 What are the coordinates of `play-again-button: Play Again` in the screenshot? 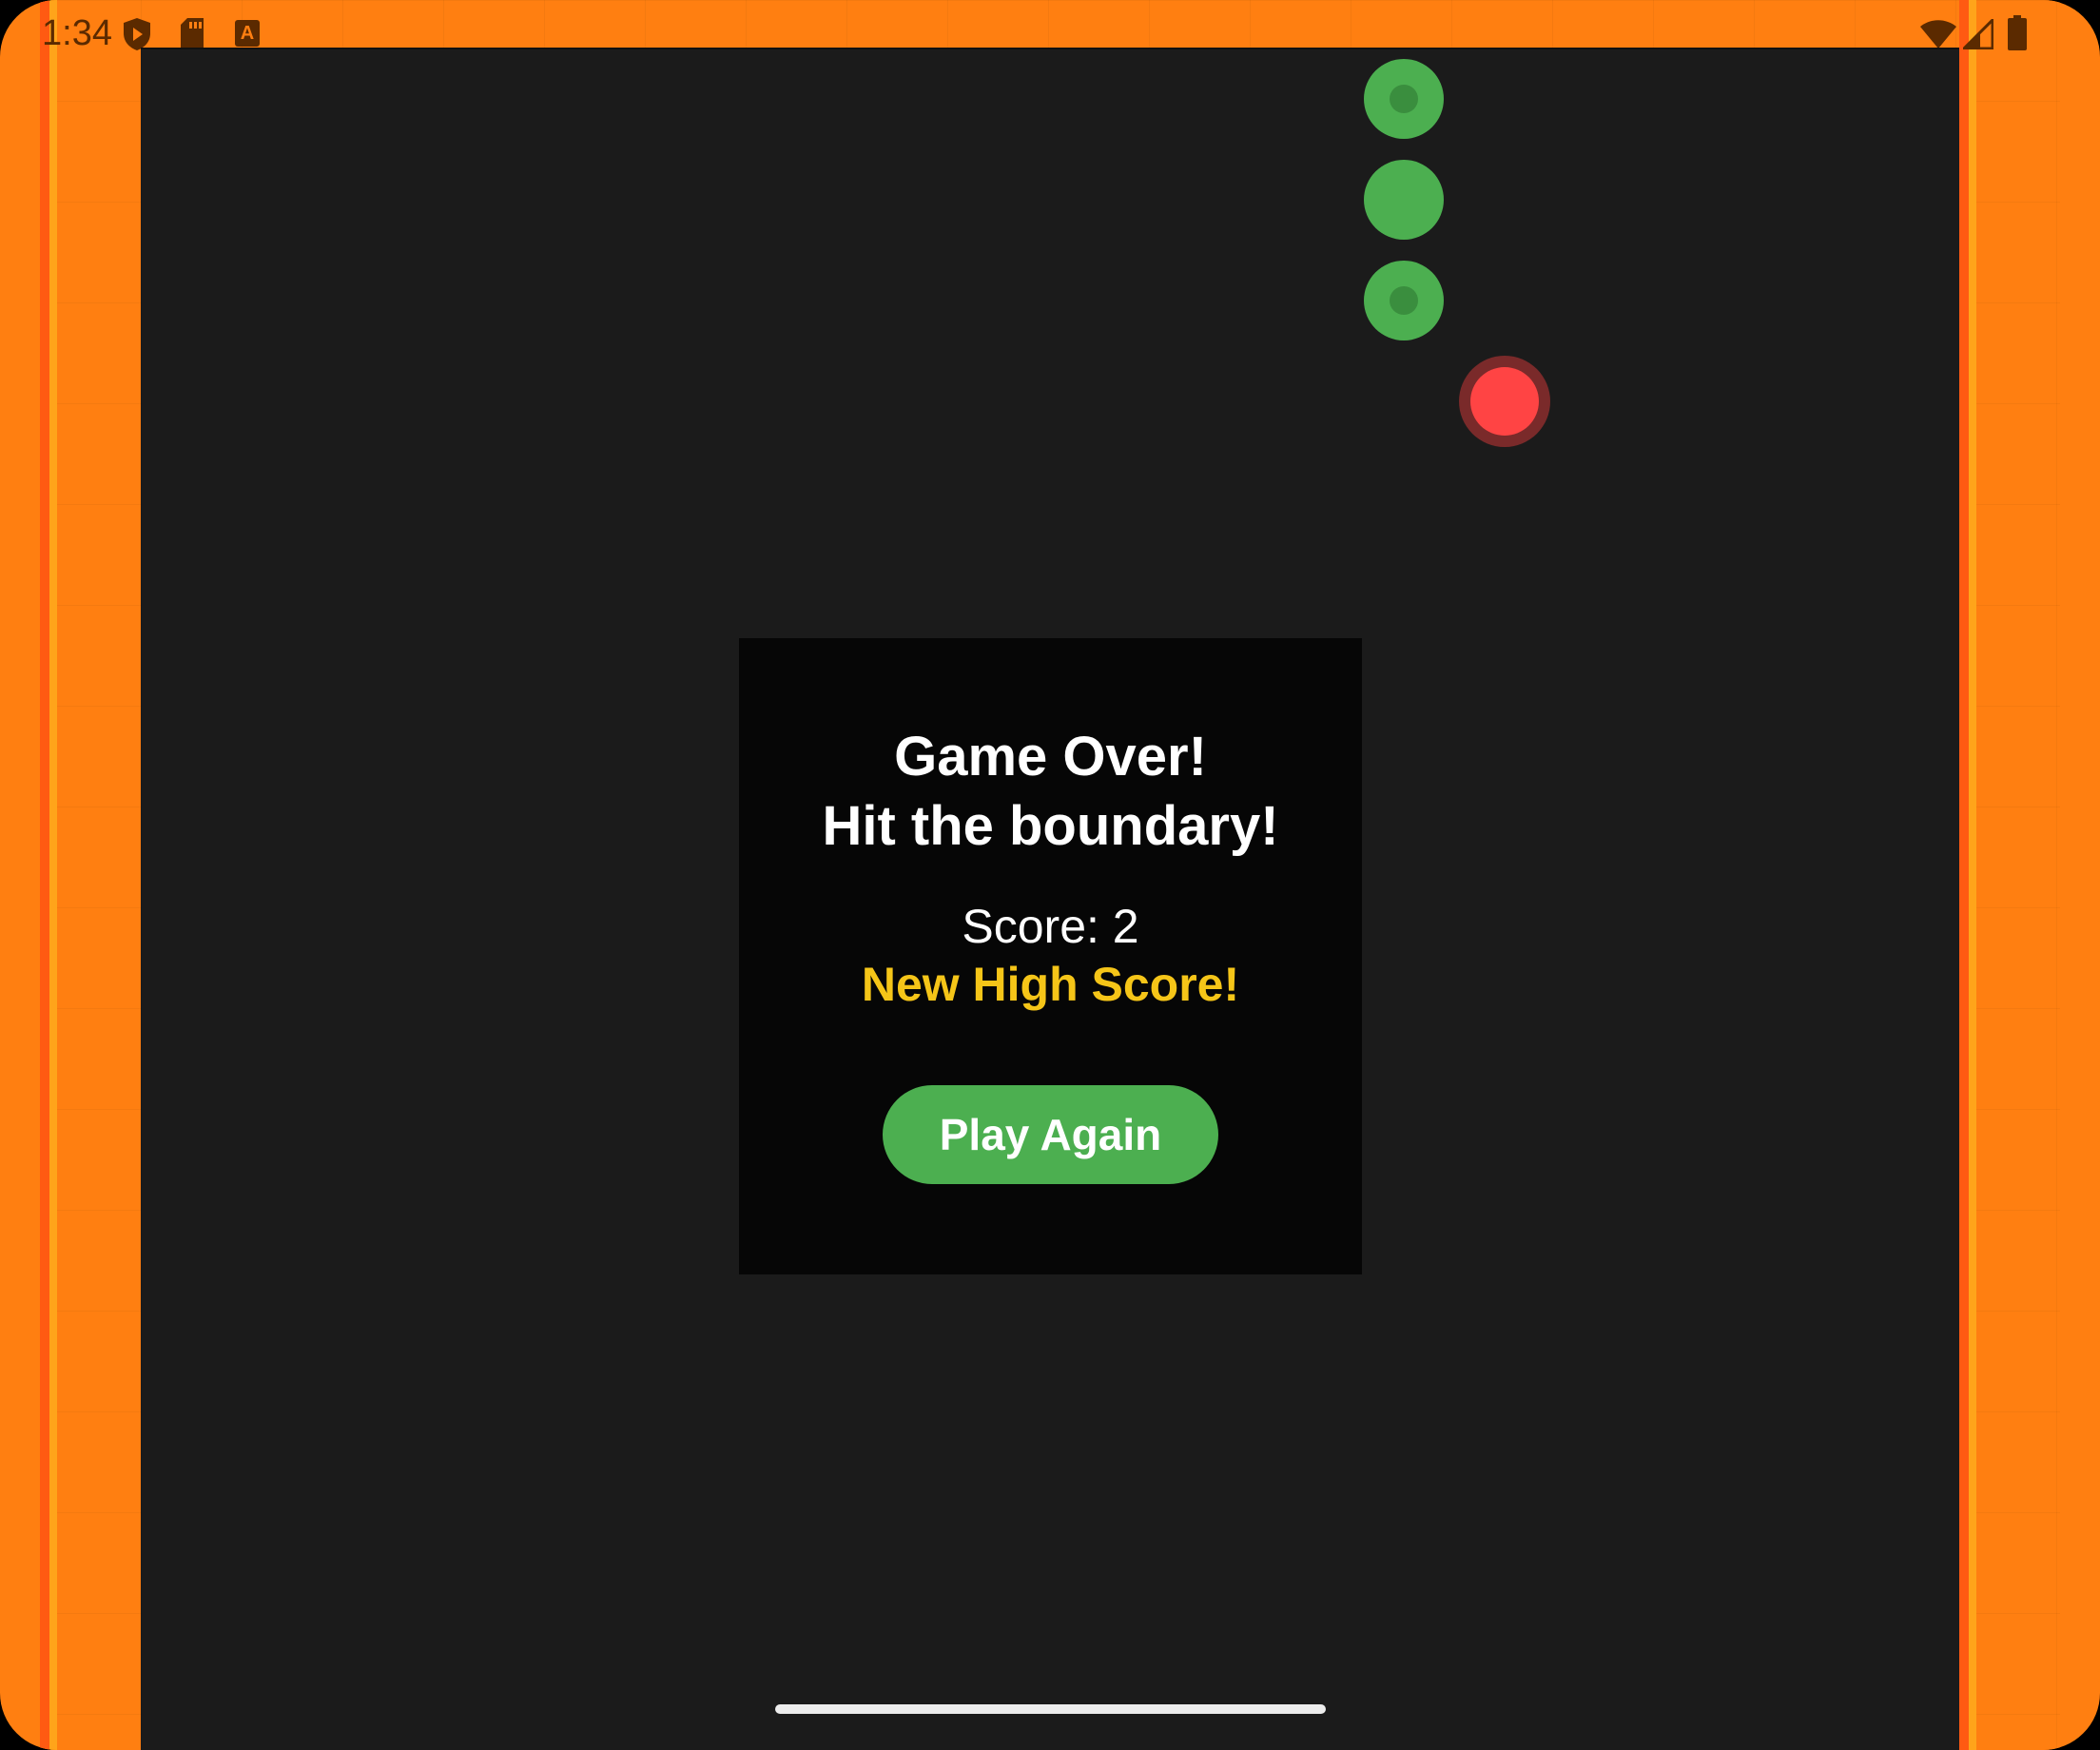 It's located at (1050, 1134).